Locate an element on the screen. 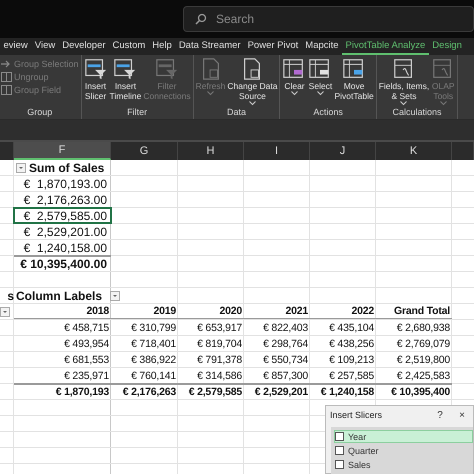 The image size is (474, 474). ribbon-button: Select is located at coordinates (320, 82).